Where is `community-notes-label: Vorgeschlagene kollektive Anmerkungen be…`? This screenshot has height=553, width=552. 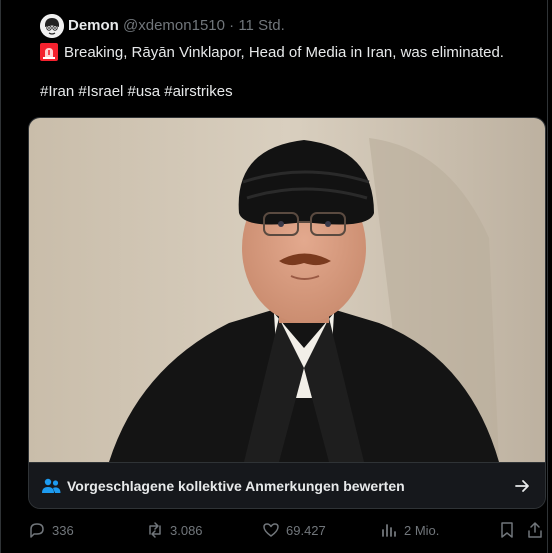
community-notes-label: Vorgeschlagene kollektive Anmerkungen be… is located at coordinates (236, 486).